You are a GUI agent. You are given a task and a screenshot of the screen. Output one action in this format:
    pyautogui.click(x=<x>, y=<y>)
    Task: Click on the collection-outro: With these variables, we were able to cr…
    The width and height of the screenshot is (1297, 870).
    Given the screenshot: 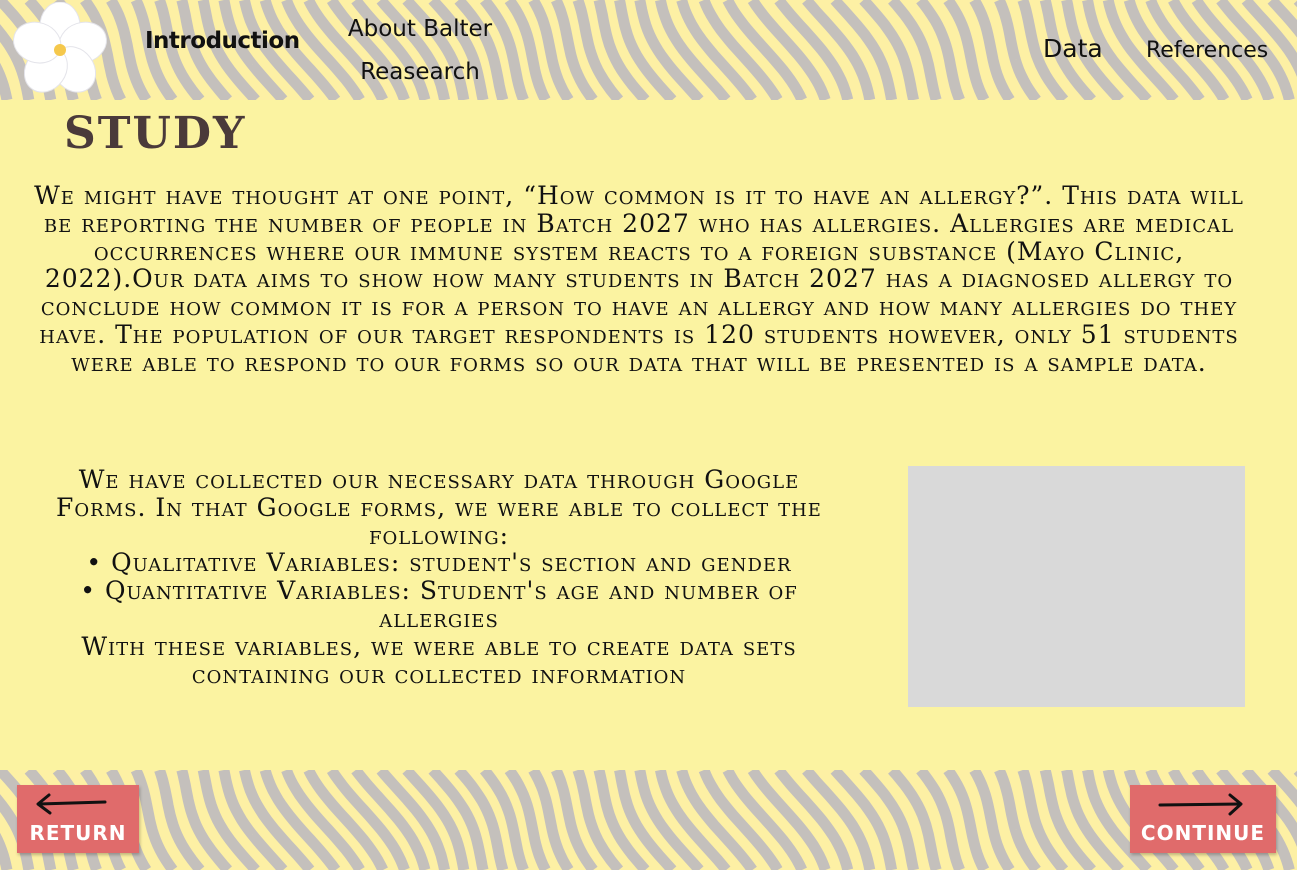 What is the action you would take?
    pyautogui.click(x=439, y=660)
    